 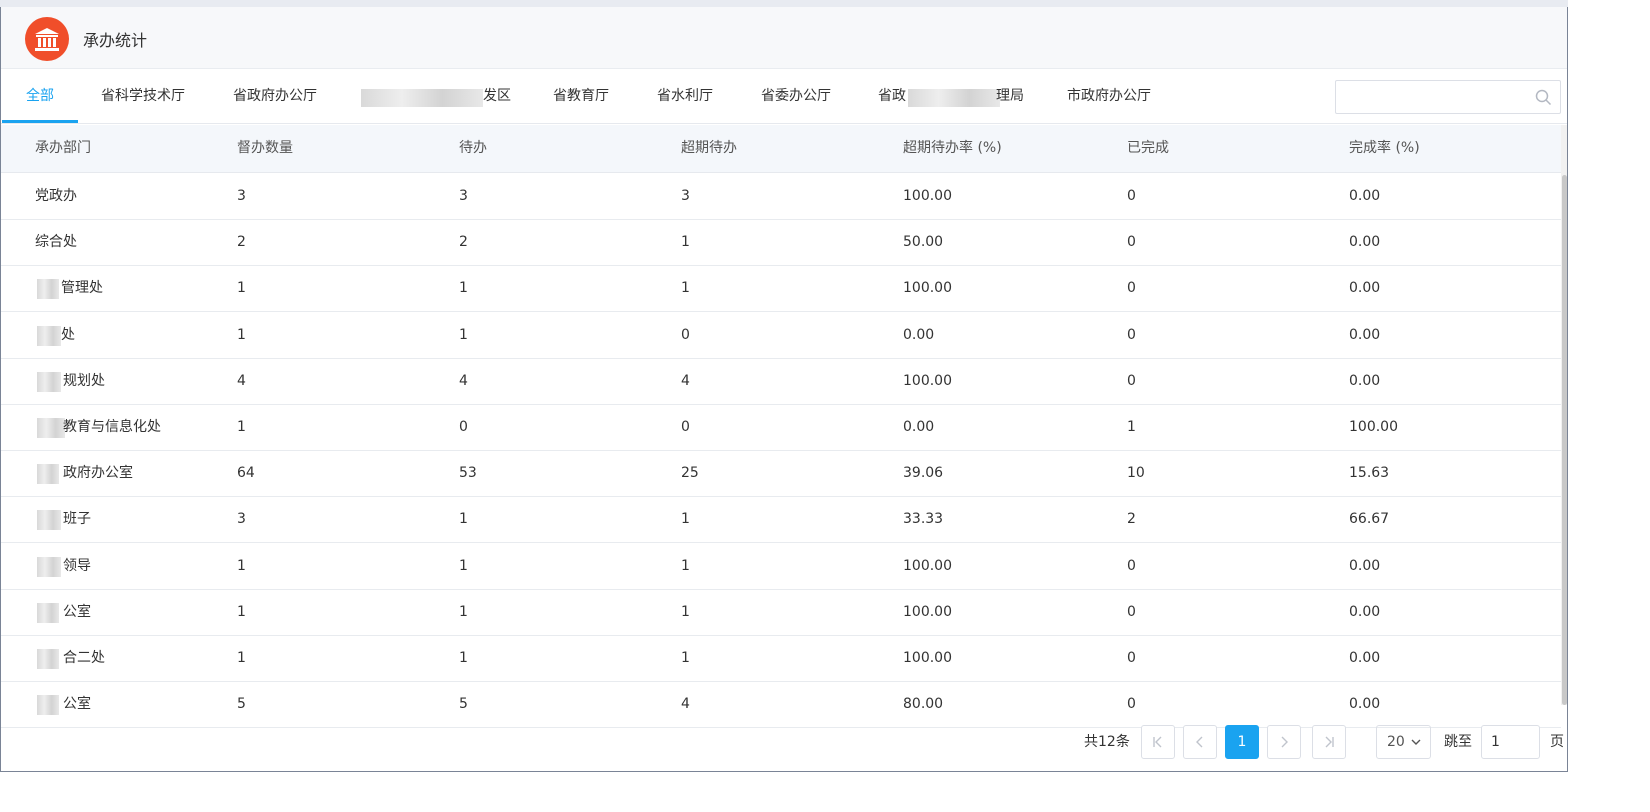 What do you see at coordinates (463, 704) in the screenshot?
I see `table-cell: 5` at bounding box center [463, 704].